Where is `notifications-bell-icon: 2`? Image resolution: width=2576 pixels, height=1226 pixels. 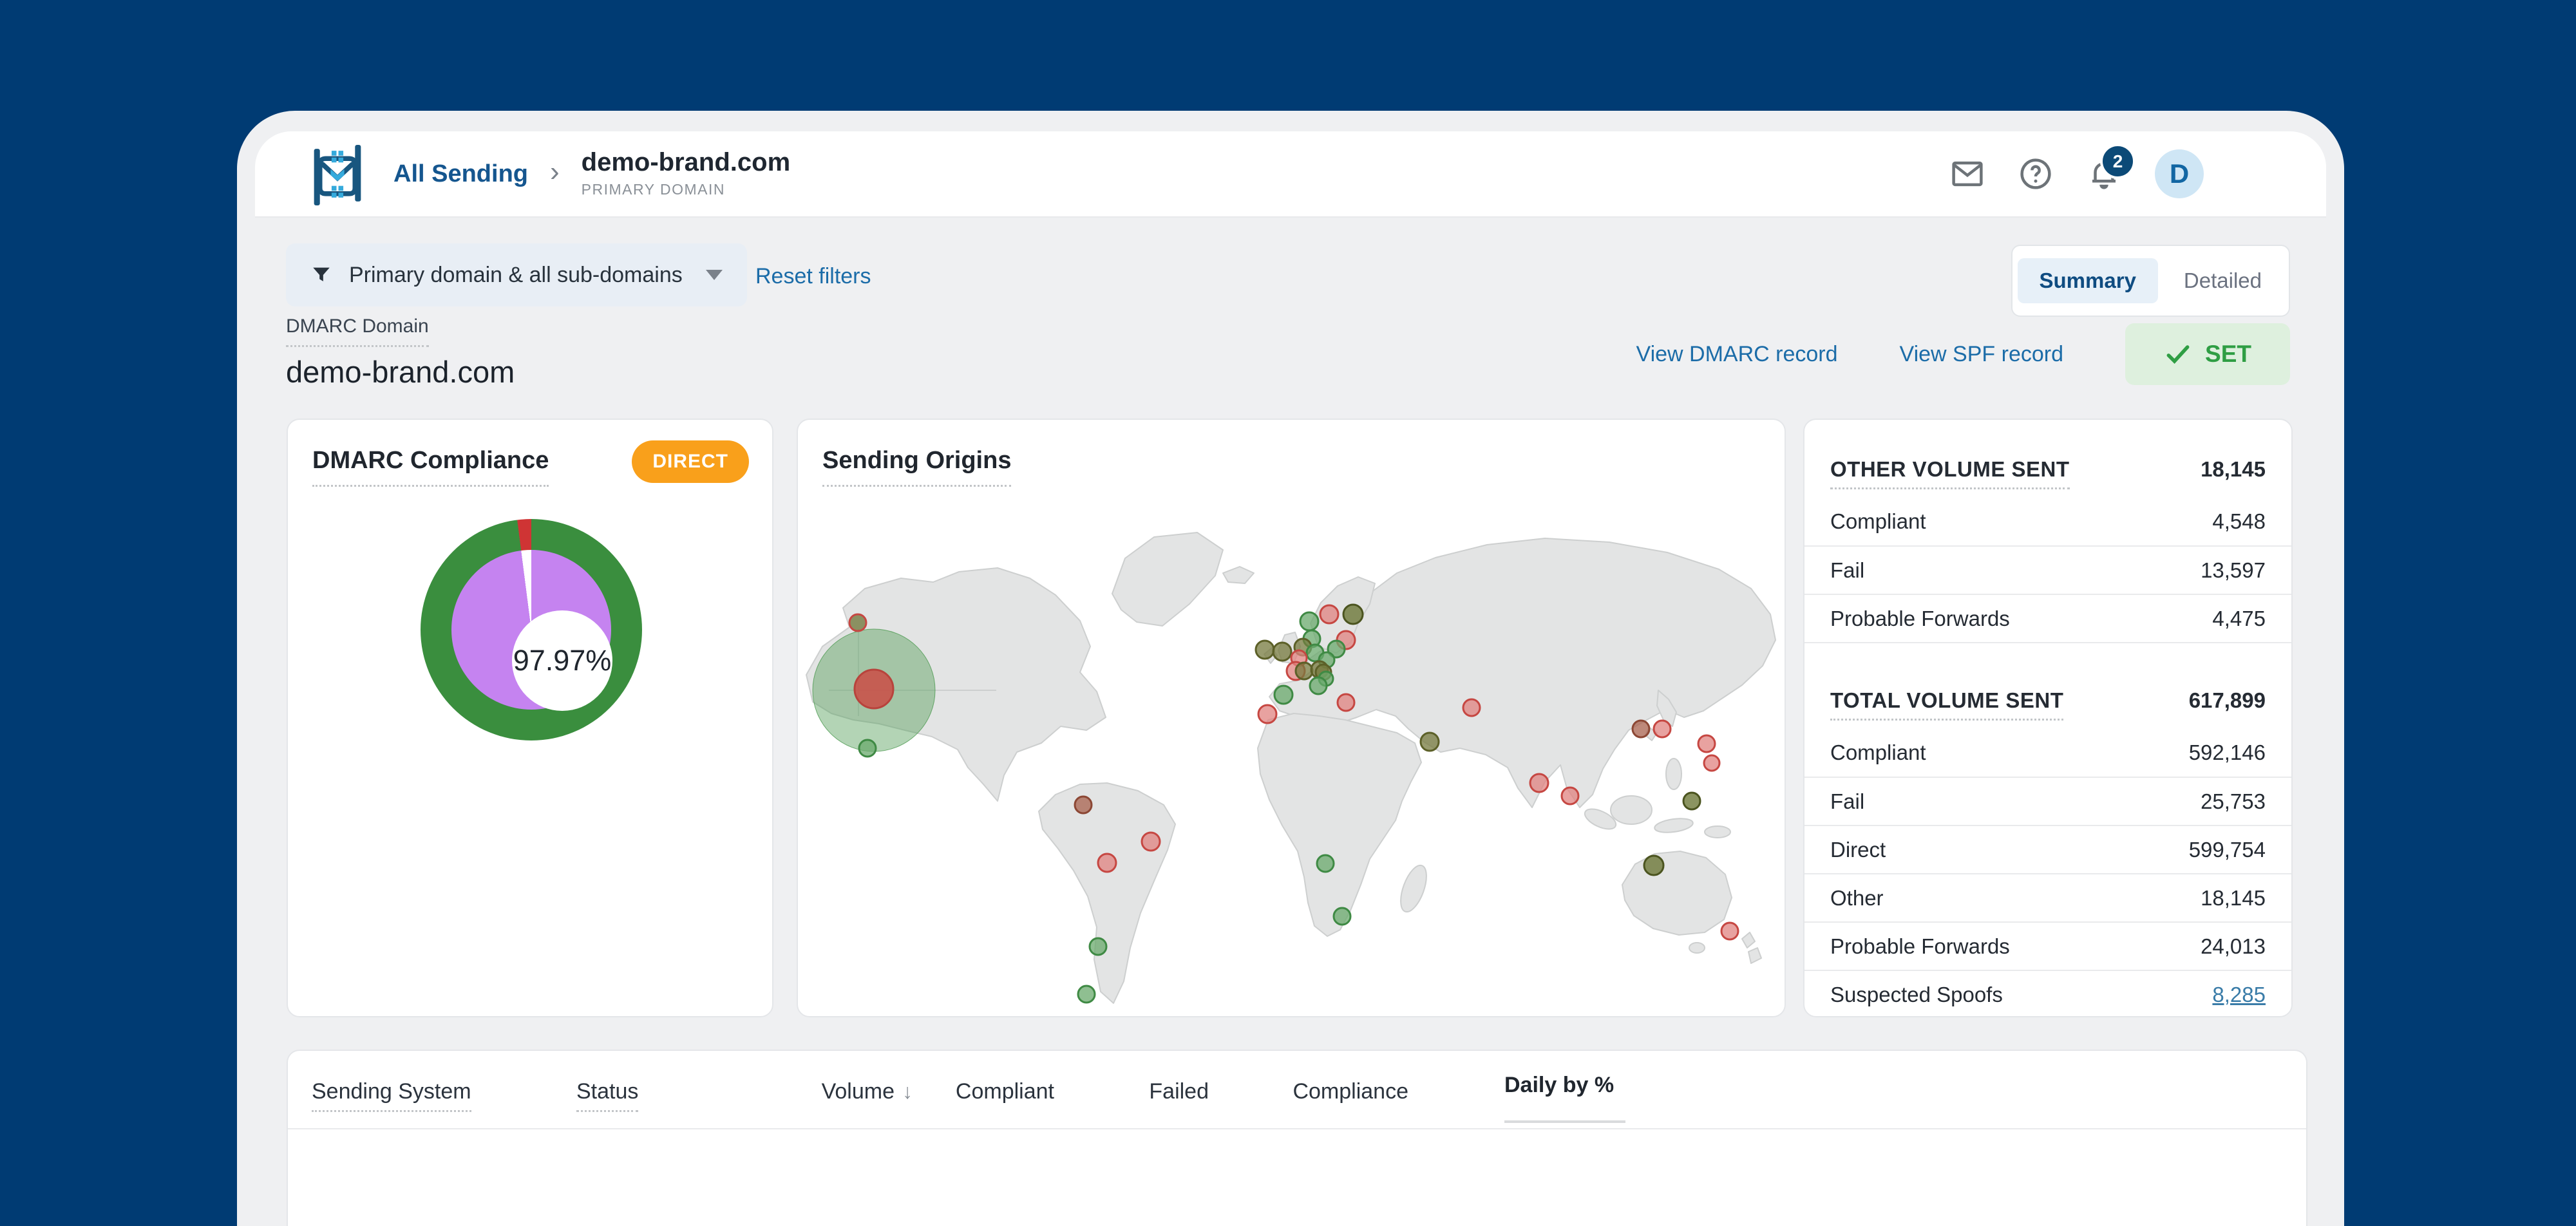 notifications-bell-icon: 2 is located at coordinates (2111, 167).